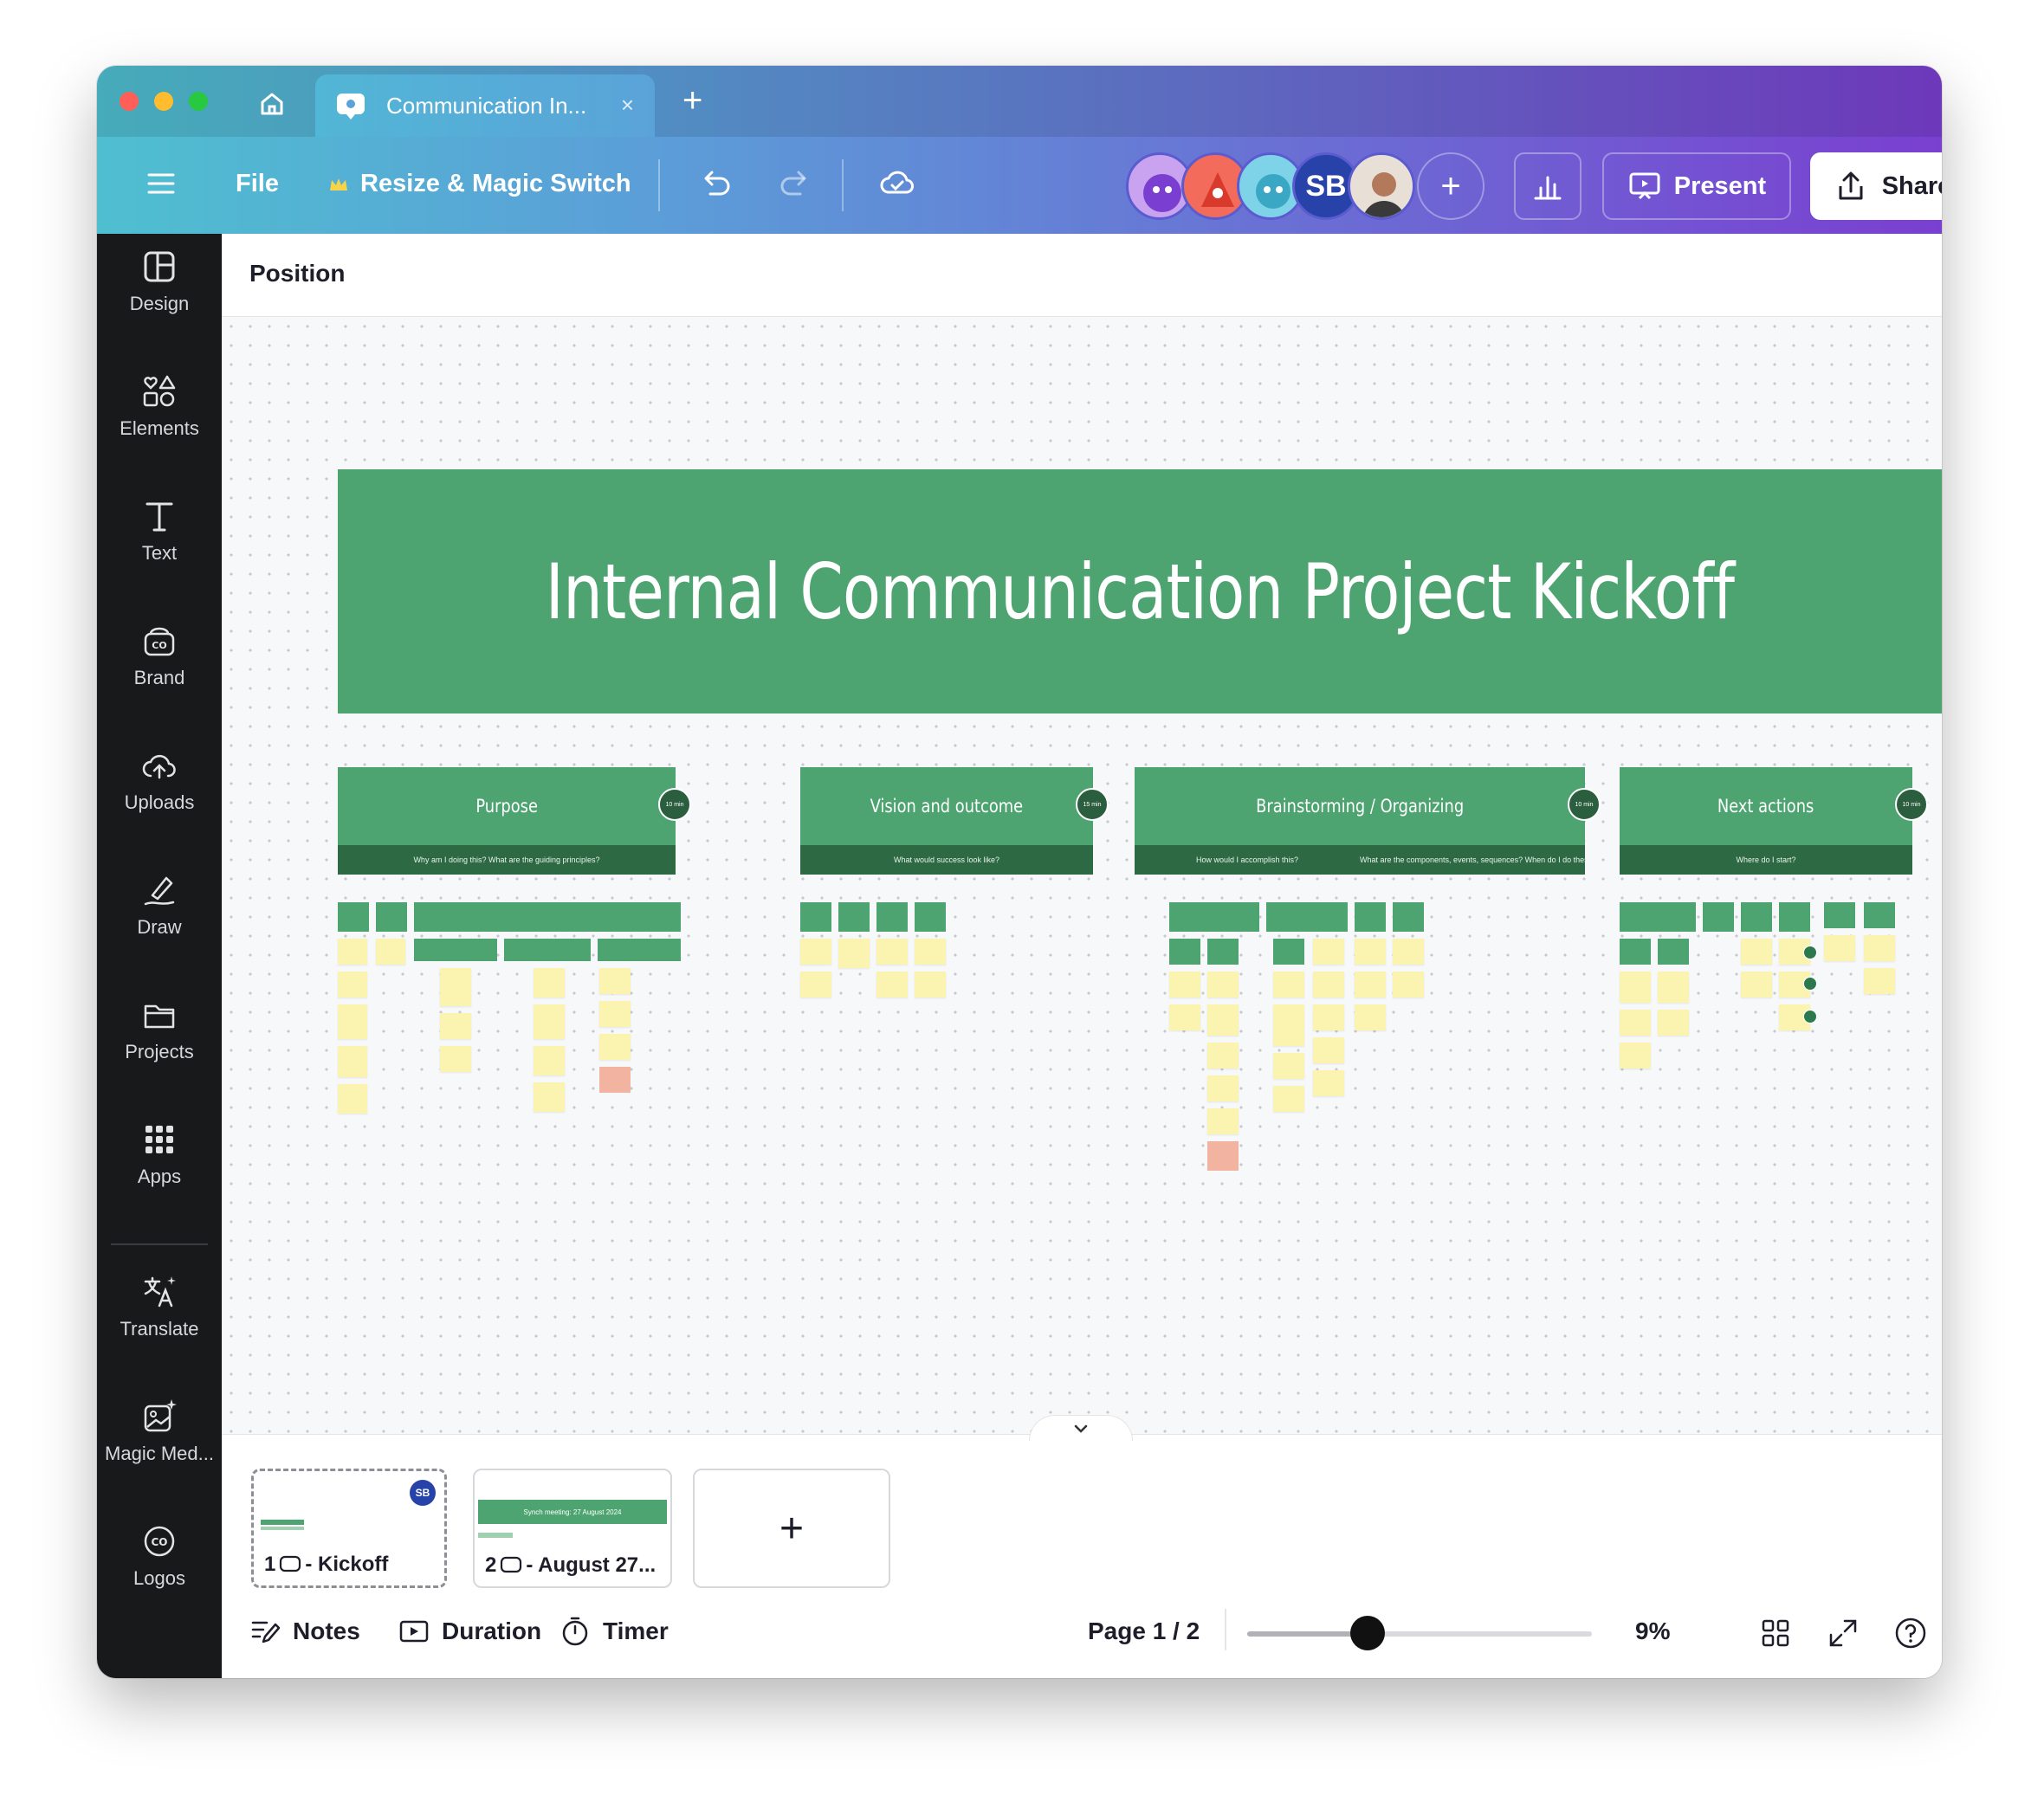 Image resolution: width=2044 pixels, height=1808 pixels. I want to click on tab-close-icon: ×, so click(628, 105).